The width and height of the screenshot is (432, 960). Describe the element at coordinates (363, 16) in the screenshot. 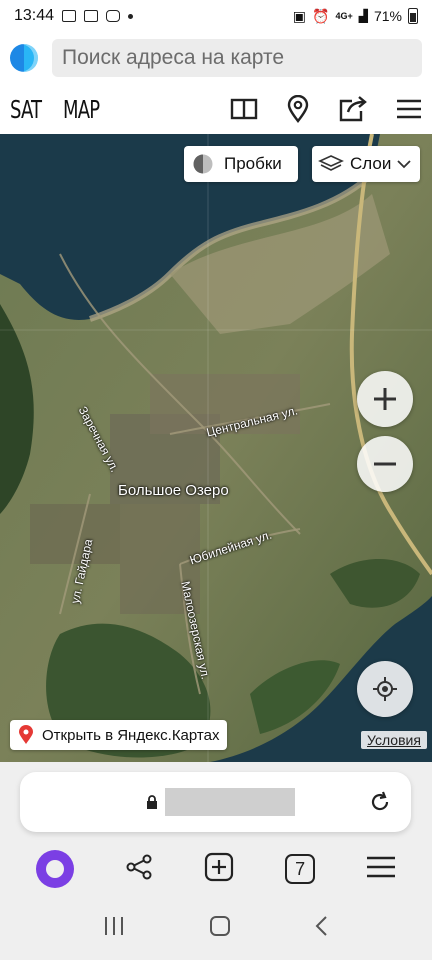

I see `signal-icon: ▟` at that location.